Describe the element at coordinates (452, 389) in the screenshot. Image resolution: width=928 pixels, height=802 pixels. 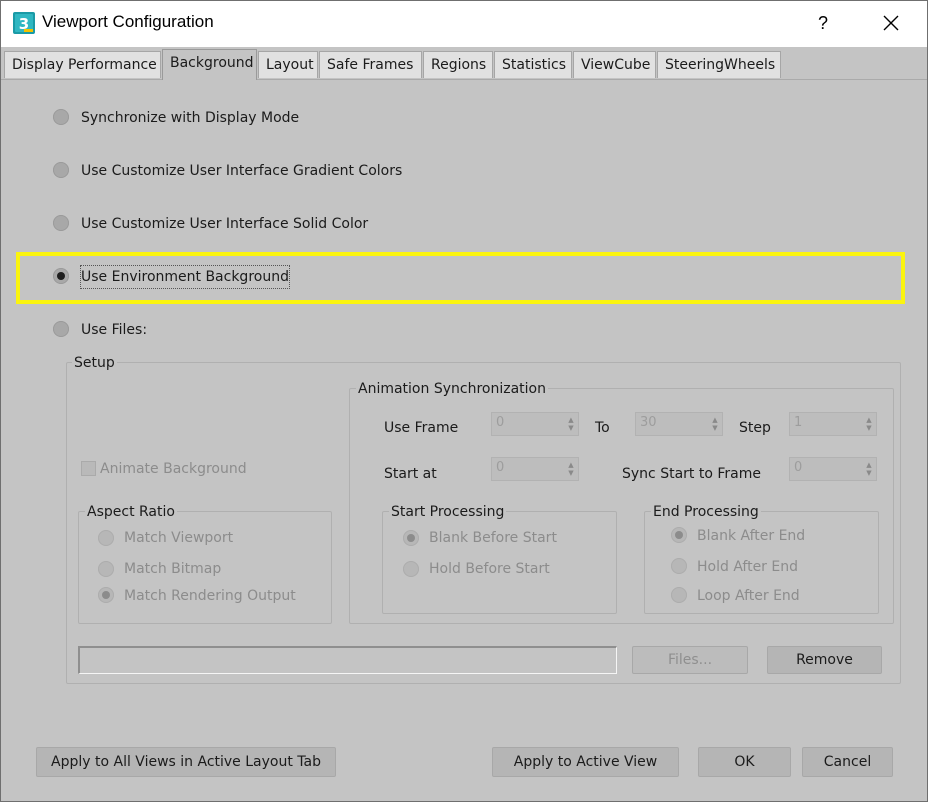
I see `animation-sync-title: Animation Synchronization` at that location.